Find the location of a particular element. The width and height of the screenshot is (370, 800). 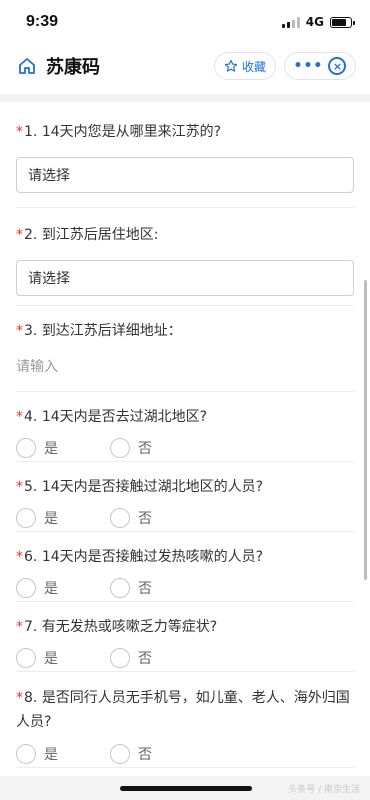

star-icon is located at coordinates (231, 65).